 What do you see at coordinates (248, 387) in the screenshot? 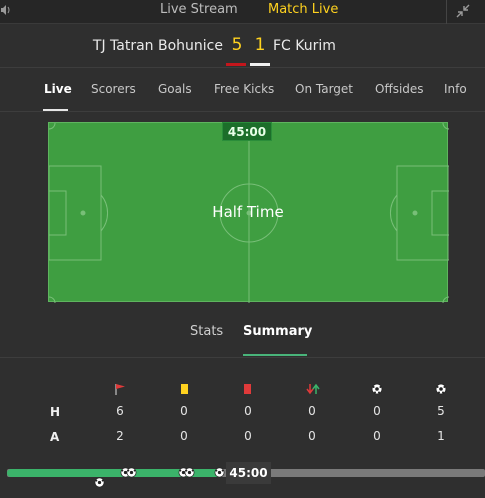
I see `red-card-icon` at bounding box center [248, 387].